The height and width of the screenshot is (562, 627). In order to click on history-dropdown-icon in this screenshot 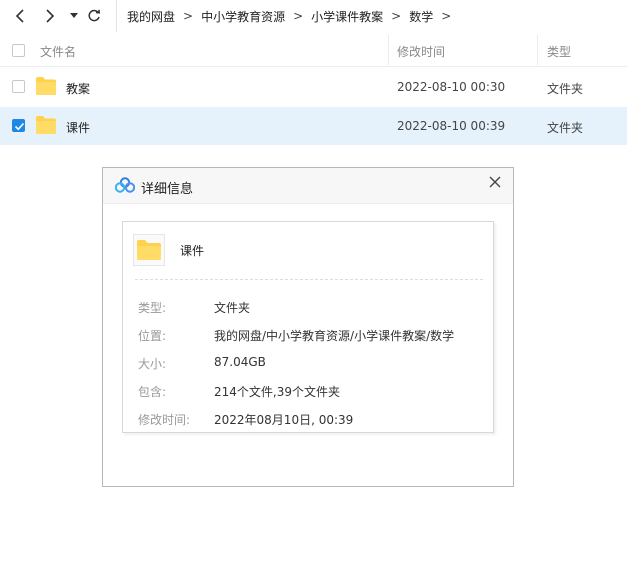, I will do `click(74, 16)`.